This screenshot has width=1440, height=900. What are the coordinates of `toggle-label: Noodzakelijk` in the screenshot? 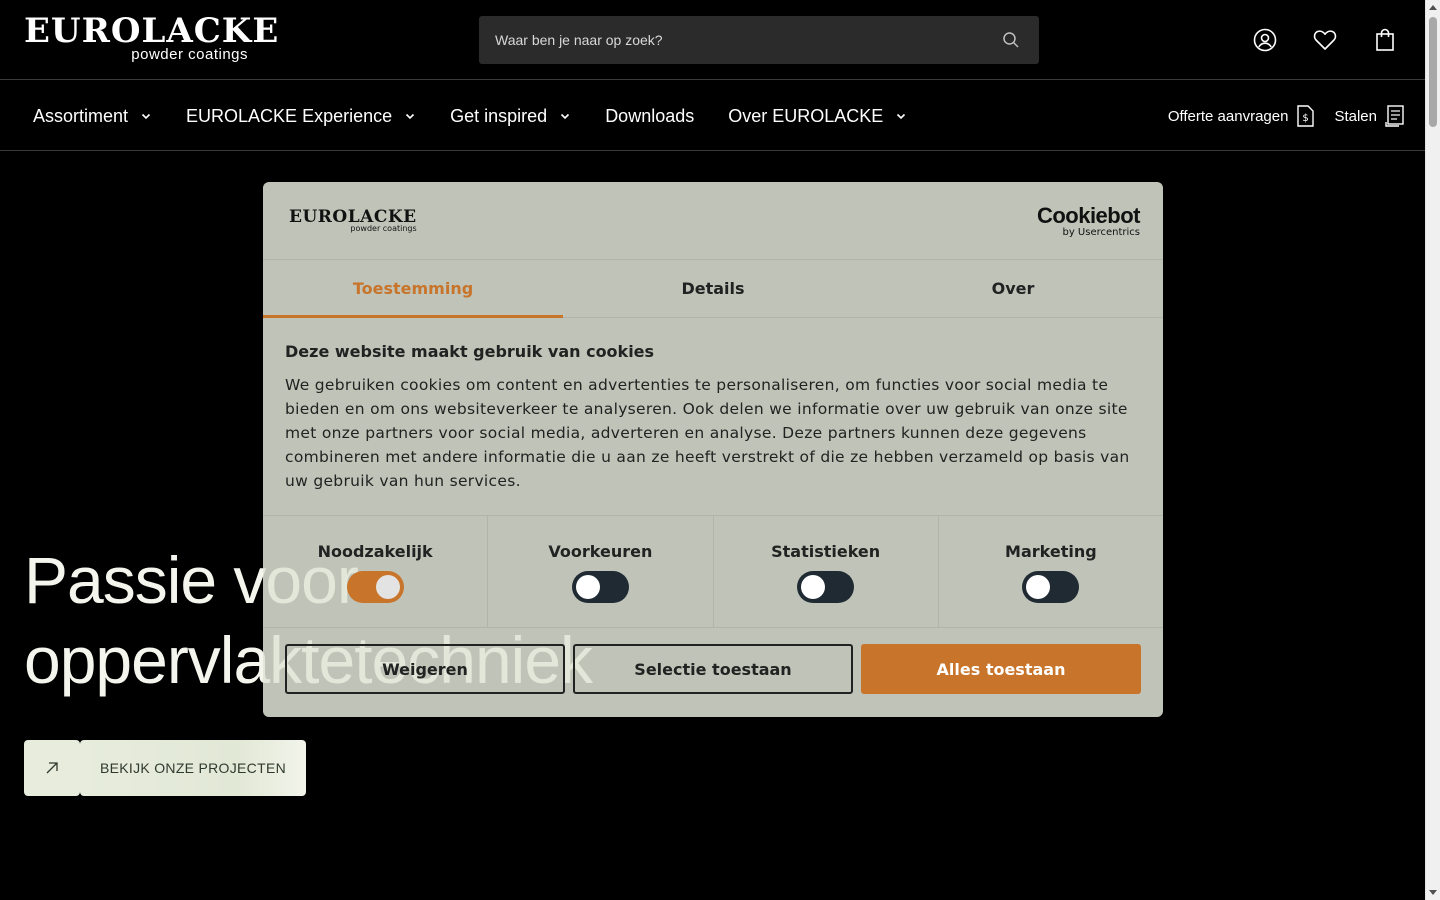 It's located at (375, 551).